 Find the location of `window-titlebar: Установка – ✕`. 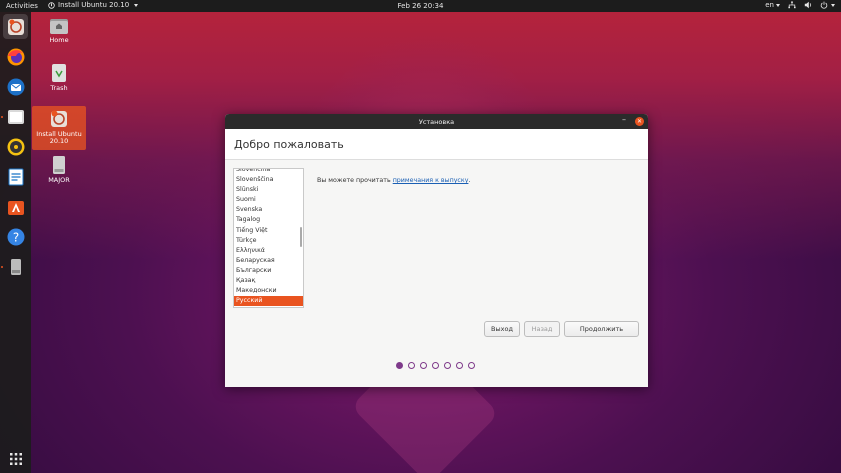

window-titlebar: Установка – ✕ is located at coordinates (436, 121).